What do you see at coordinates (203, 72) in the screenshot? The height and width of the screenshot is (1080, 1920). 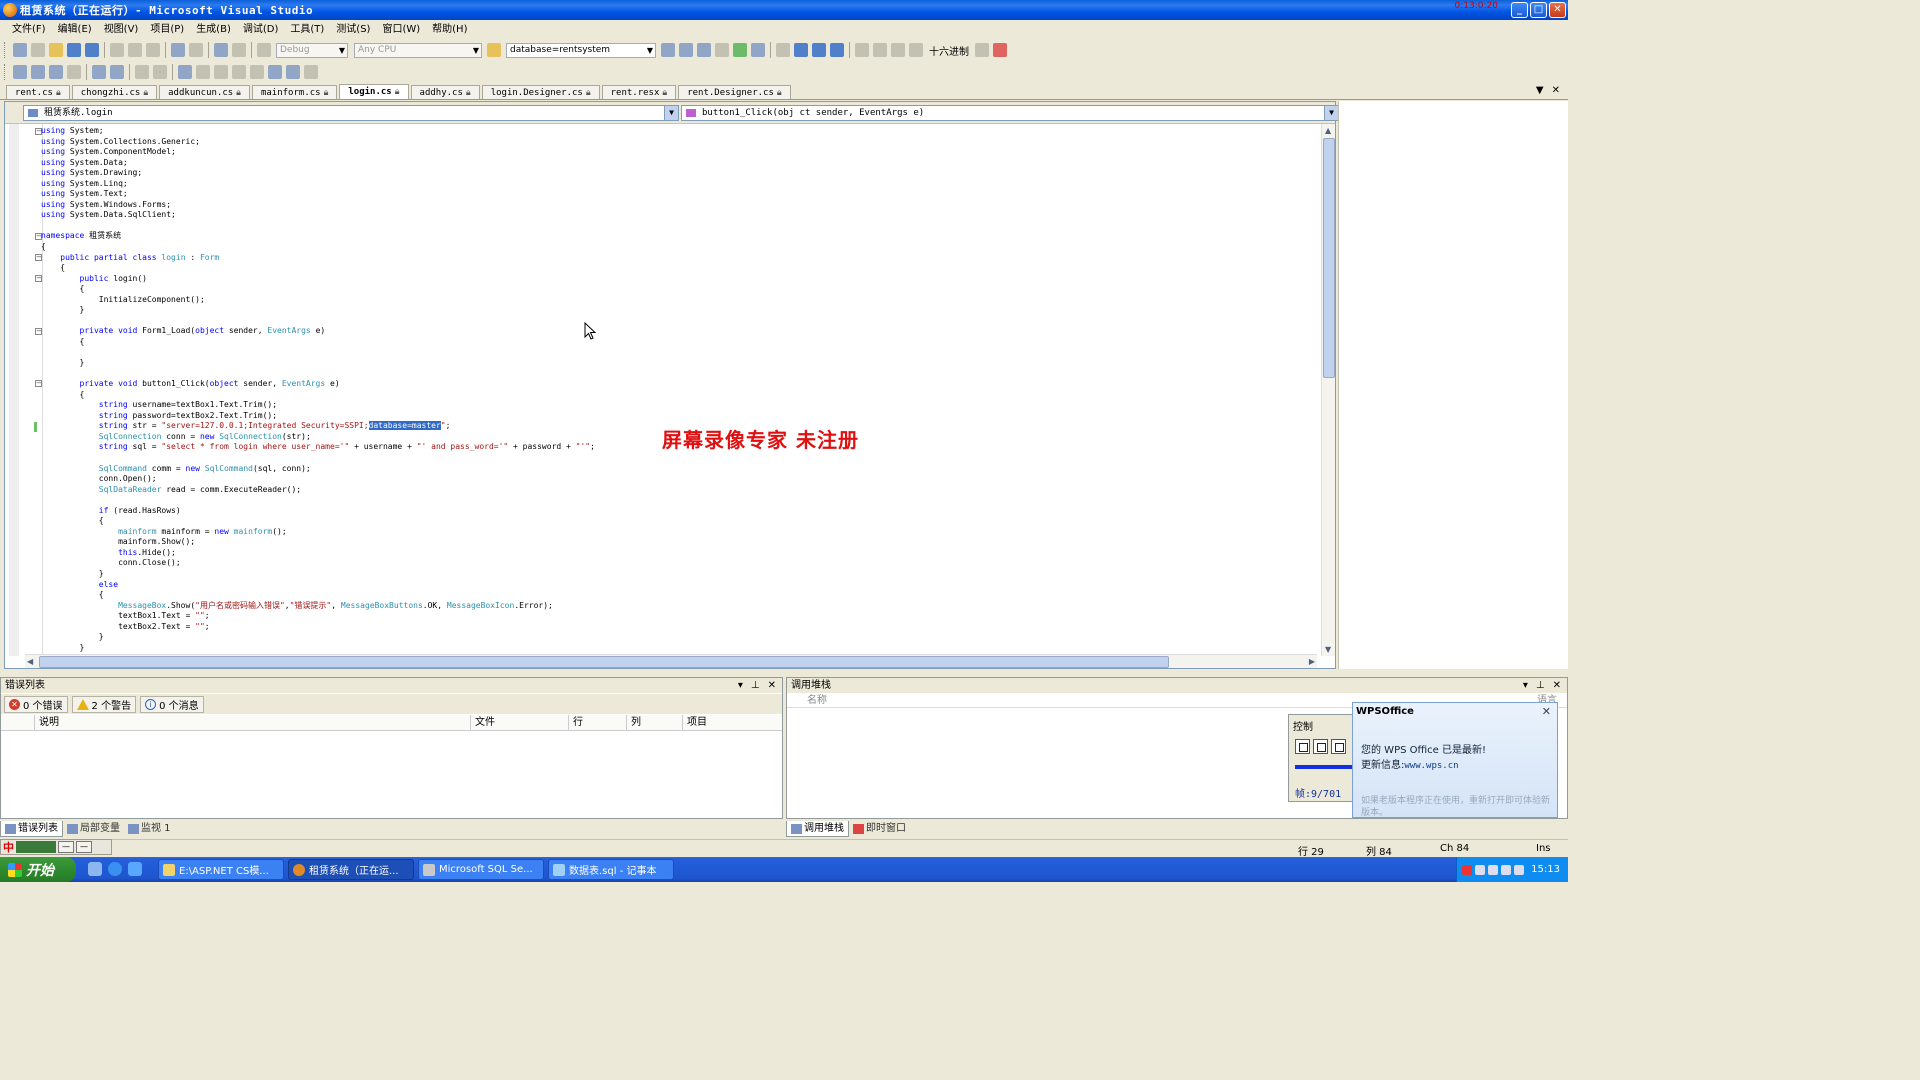 I see `prev-bookmark-icon` at bounding box center [203, 72].